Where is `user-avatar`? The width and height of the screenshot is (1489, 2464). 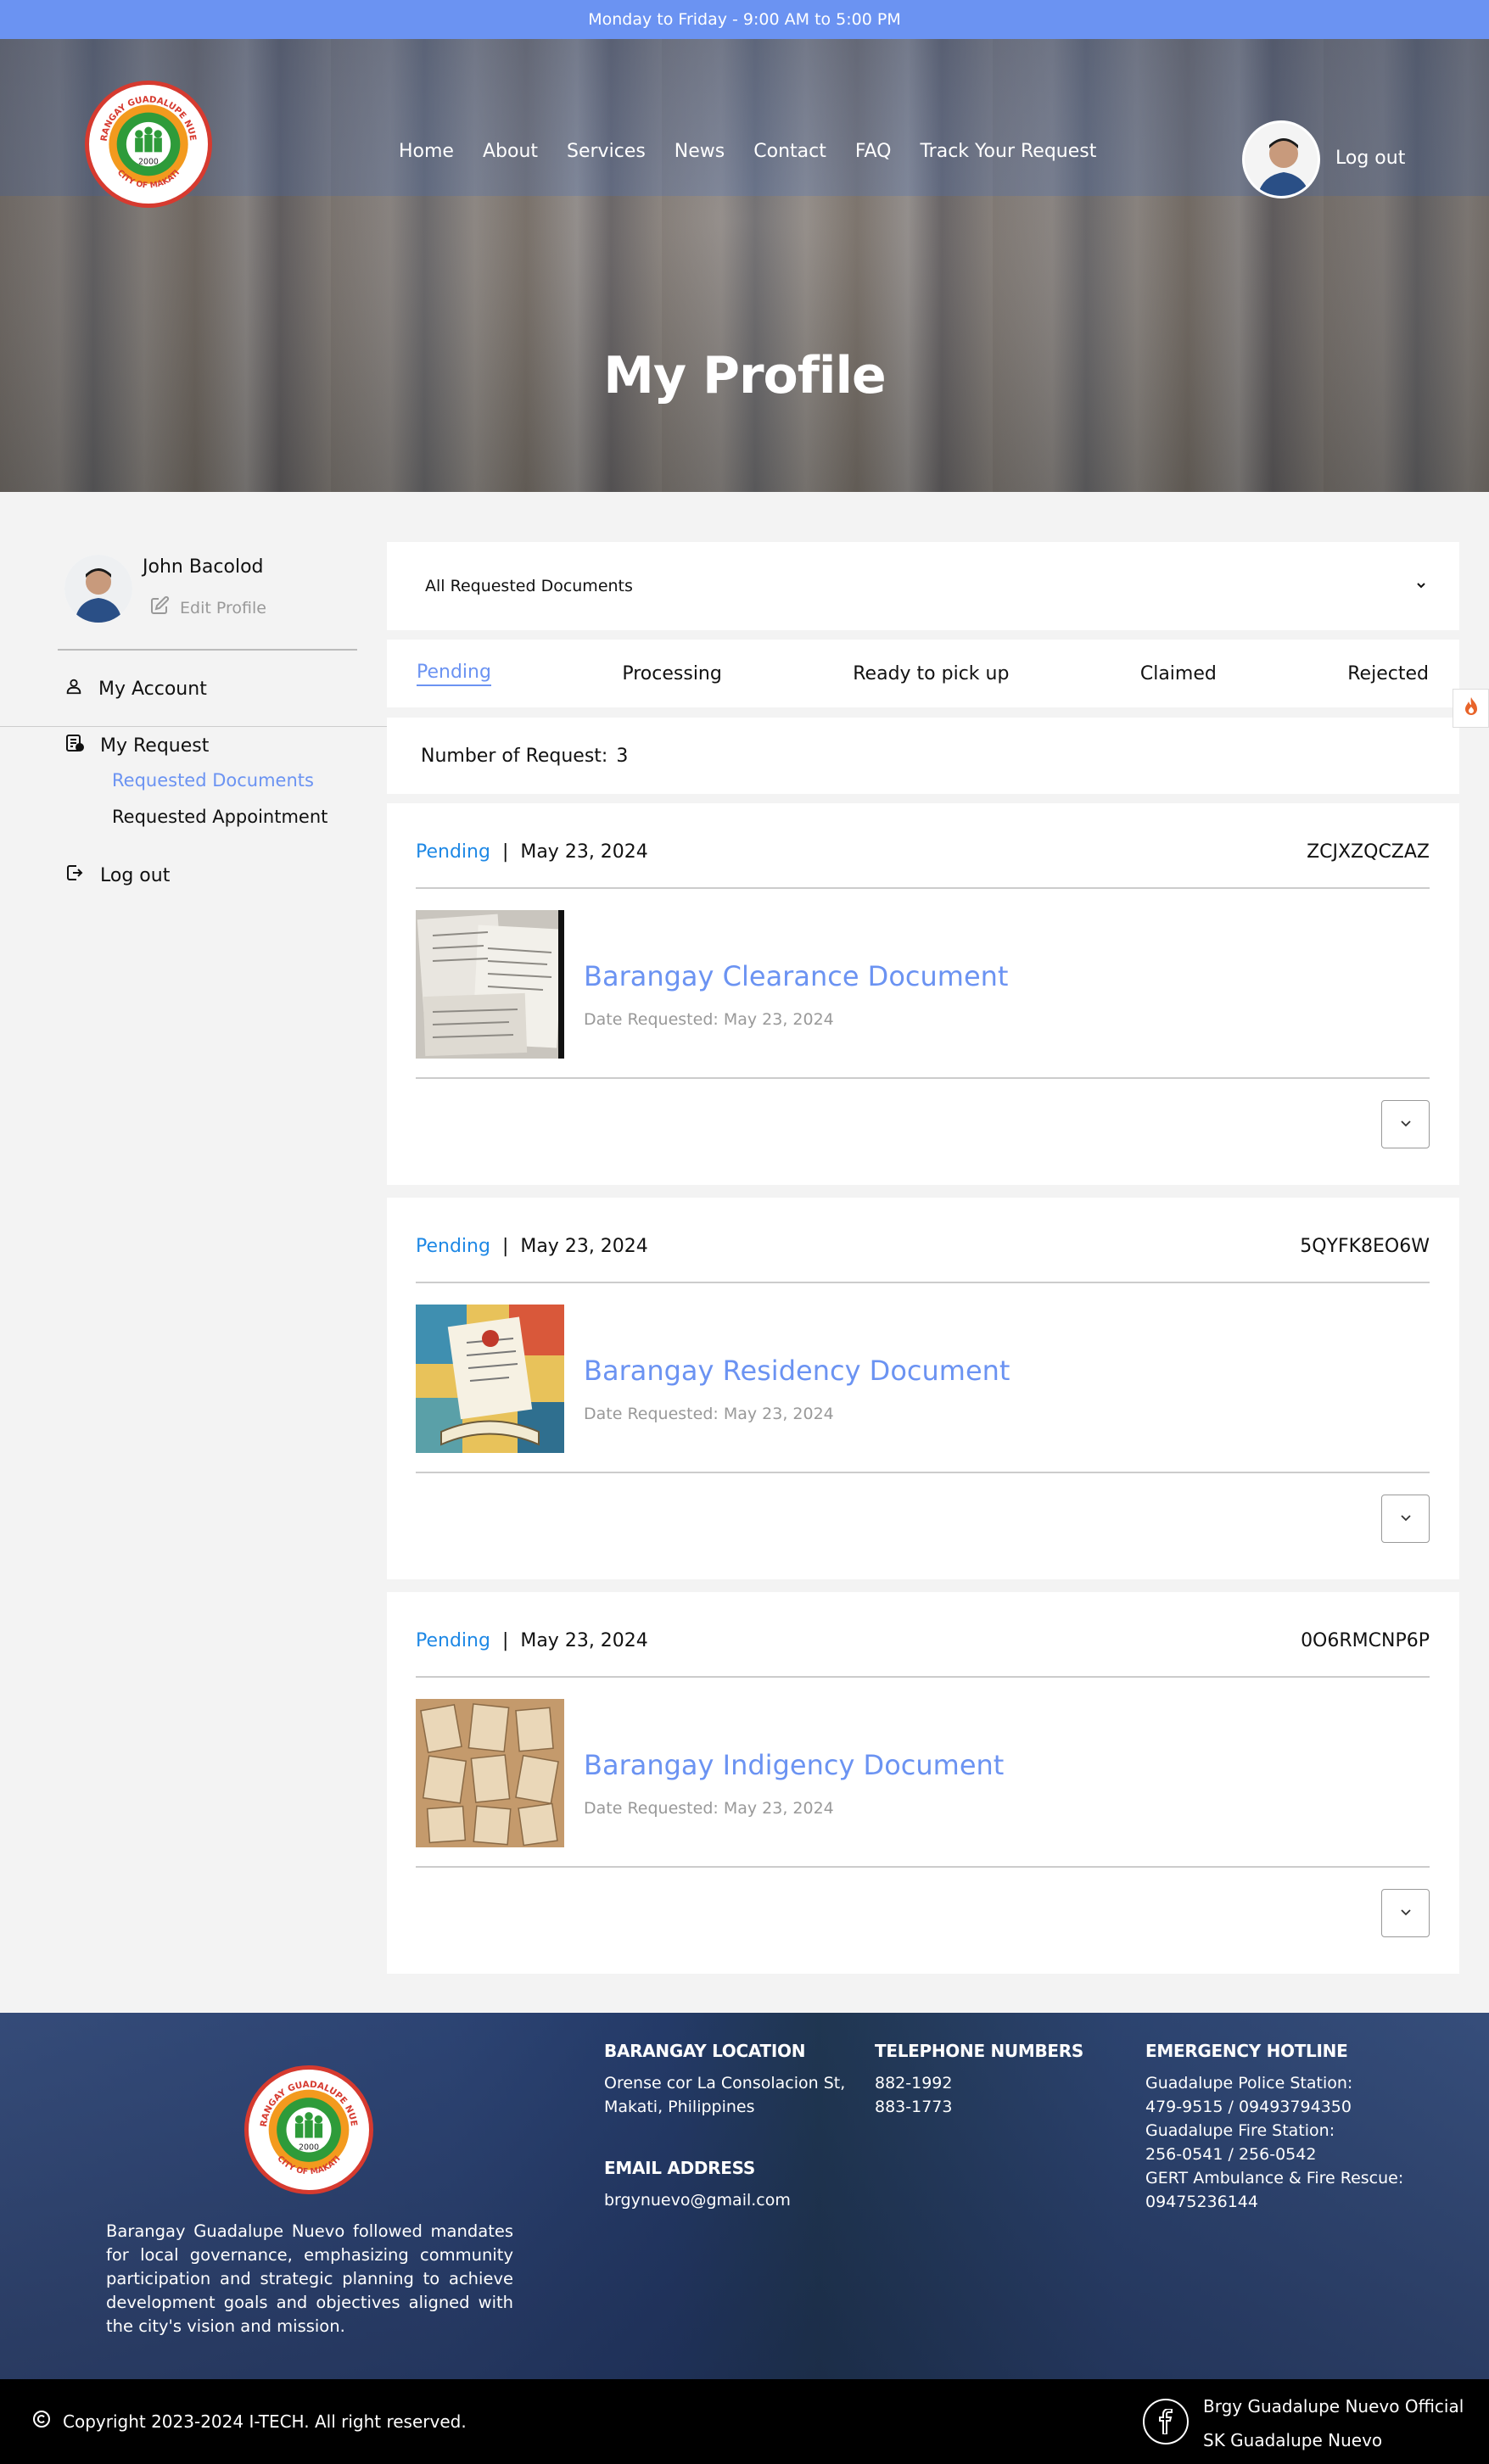 user-avatar is located at coordinates (1281, 159).